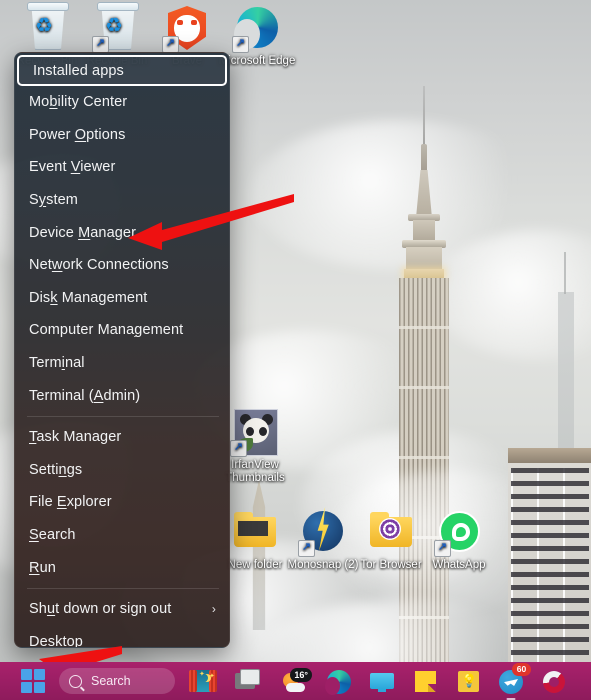 This screenshot has width=591, height=700. Describe the element at coordinates (122, 535) in the screenshot. I see `menu-item-search: Search` at that location.